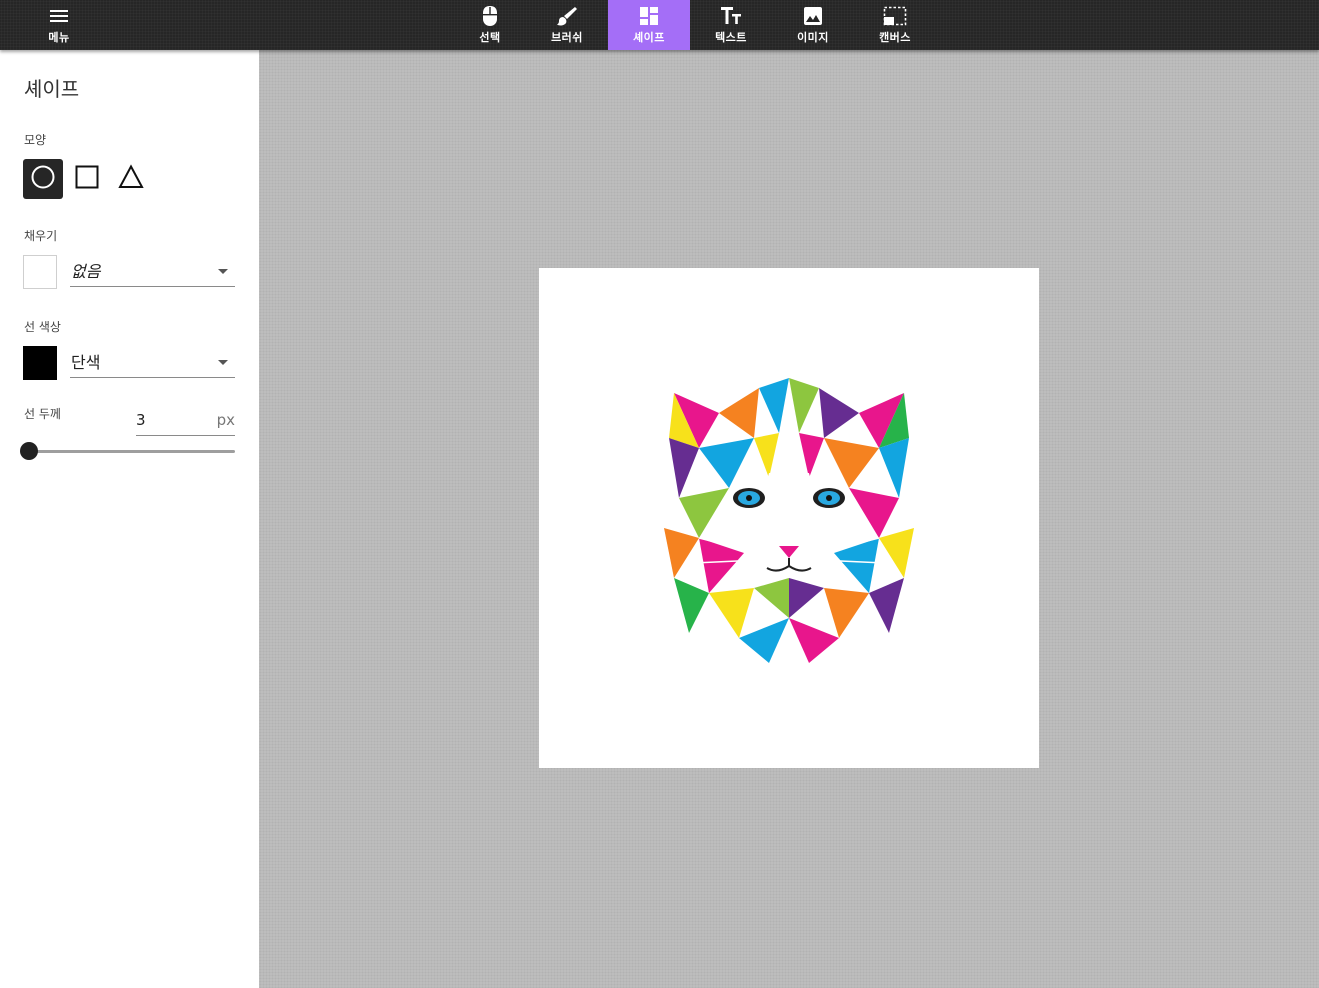  I want to click on shape-label: 모양, so click(35, 140).